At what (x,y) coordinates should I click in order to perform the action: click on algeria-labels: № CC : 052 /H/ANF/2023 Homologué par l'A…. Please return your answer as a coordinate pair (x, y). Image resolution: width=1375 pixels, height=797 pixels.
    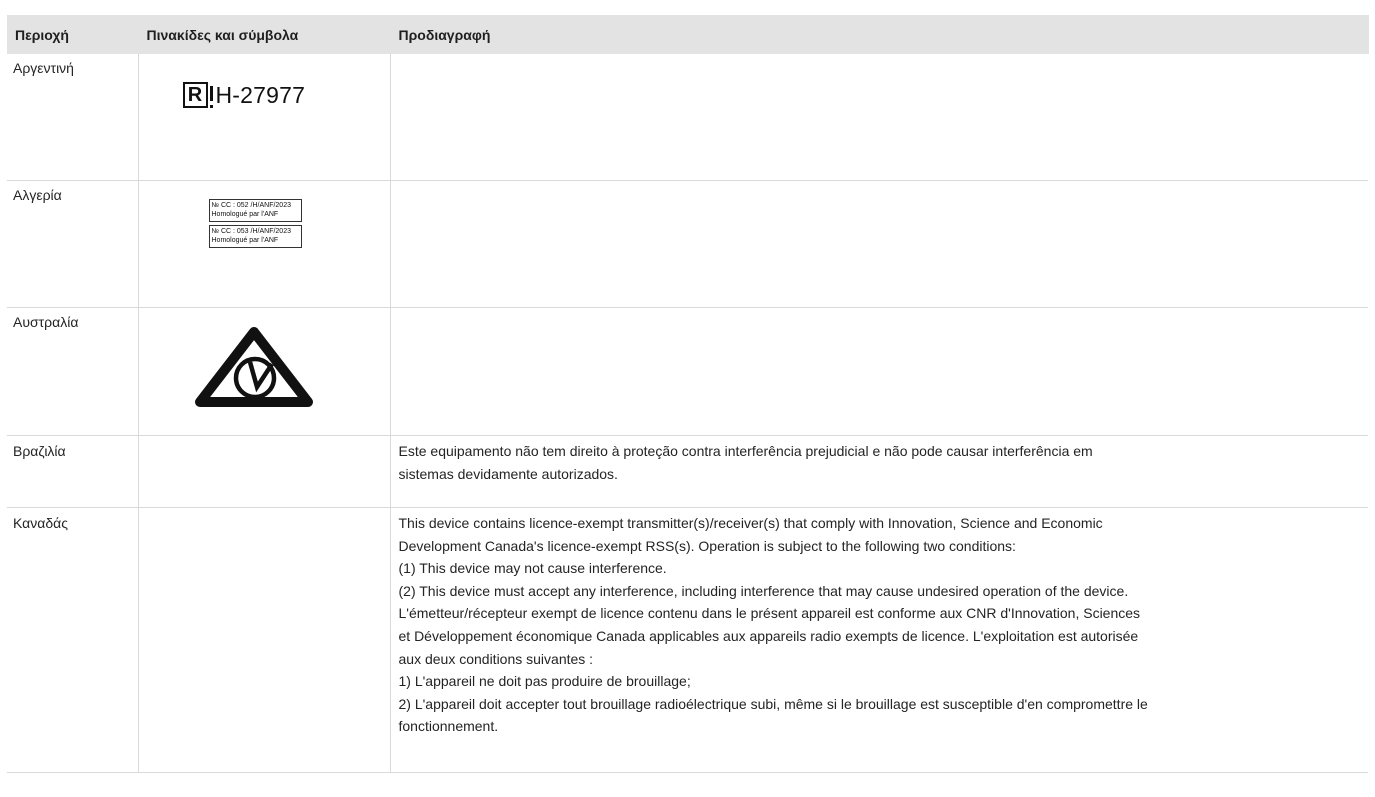
    Looking at the image, I should click on (295, 223).